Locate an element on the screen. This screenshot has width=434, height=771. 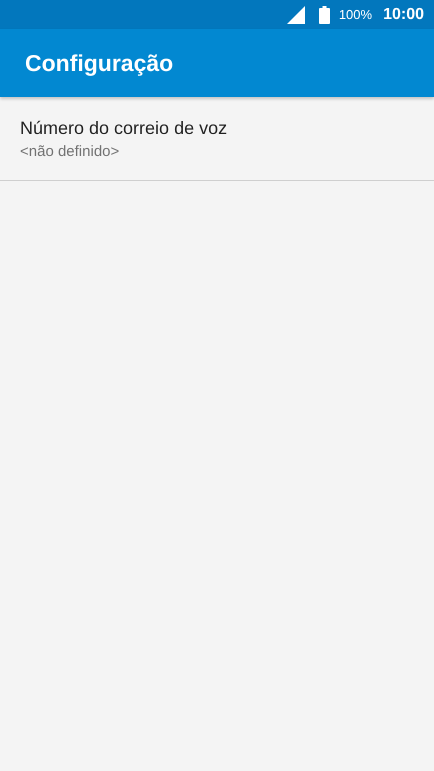
clock: 10:00 is located at coordinates (403, 15).